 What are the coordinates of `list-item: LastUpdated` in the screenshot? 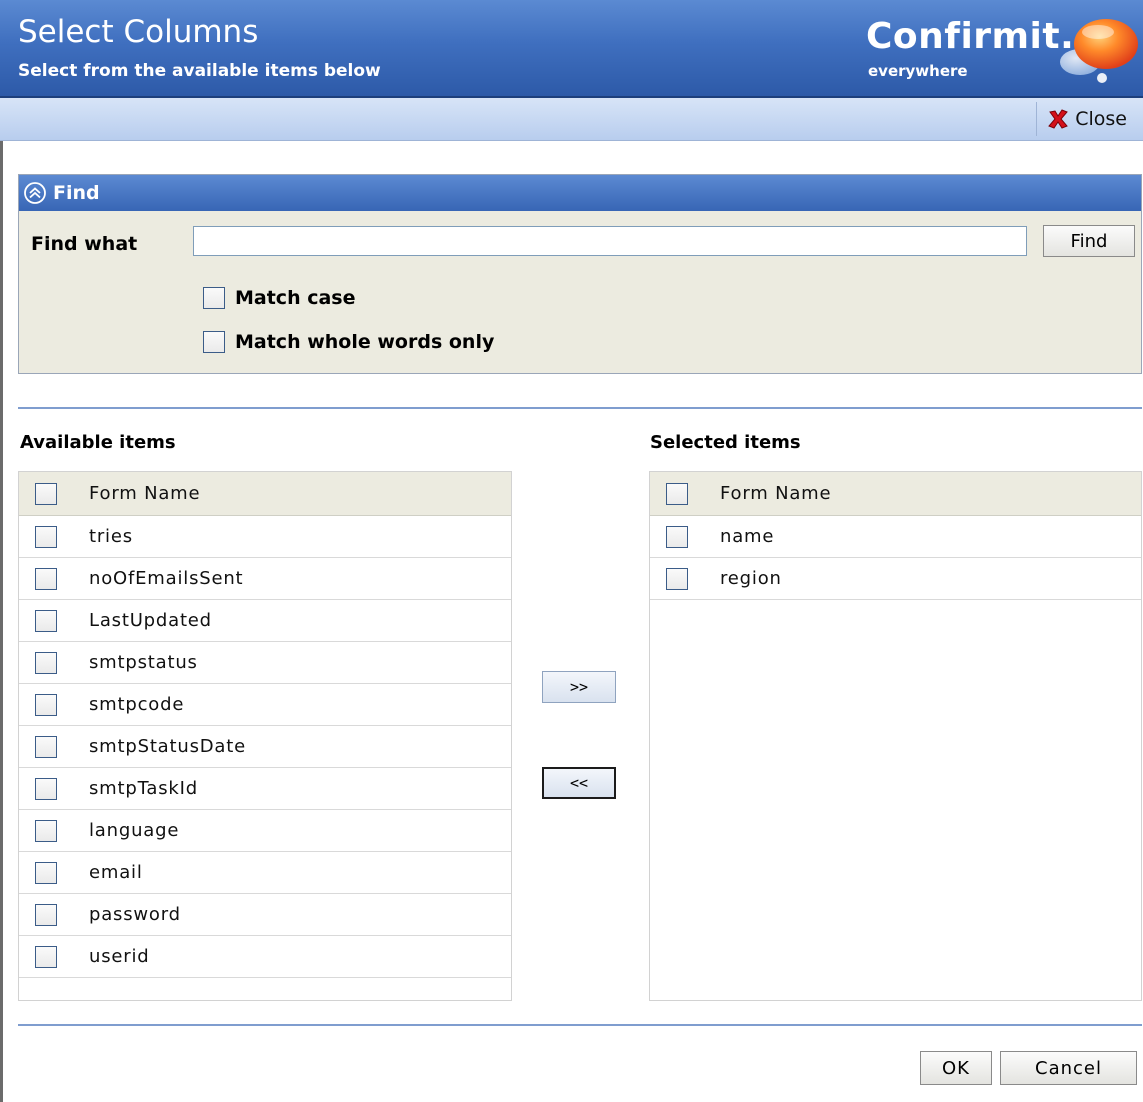 It's located at (265, 621).